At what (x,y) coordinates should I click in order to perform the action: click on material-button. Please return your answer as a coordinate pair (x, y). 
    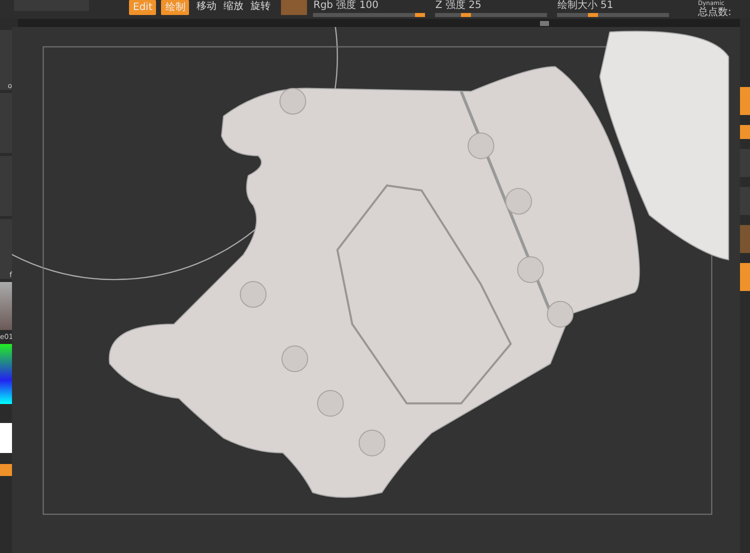
    Looking at the image, I should click on (294, 7).